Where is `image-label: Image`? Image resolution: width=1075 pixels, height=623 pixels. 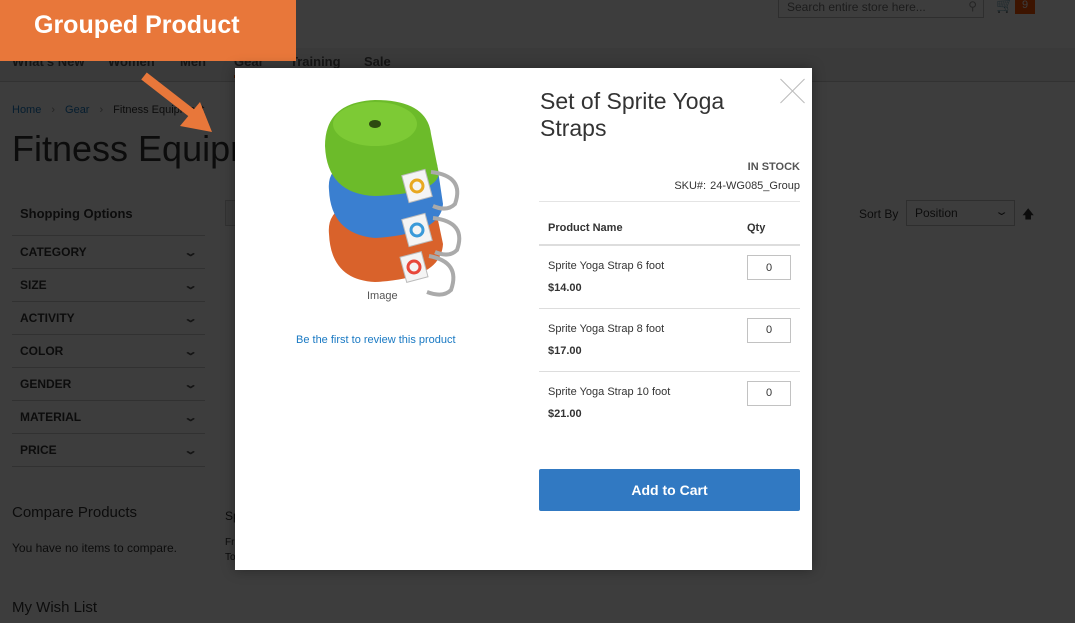
image-label: Image is located at coordinates (382, 296).